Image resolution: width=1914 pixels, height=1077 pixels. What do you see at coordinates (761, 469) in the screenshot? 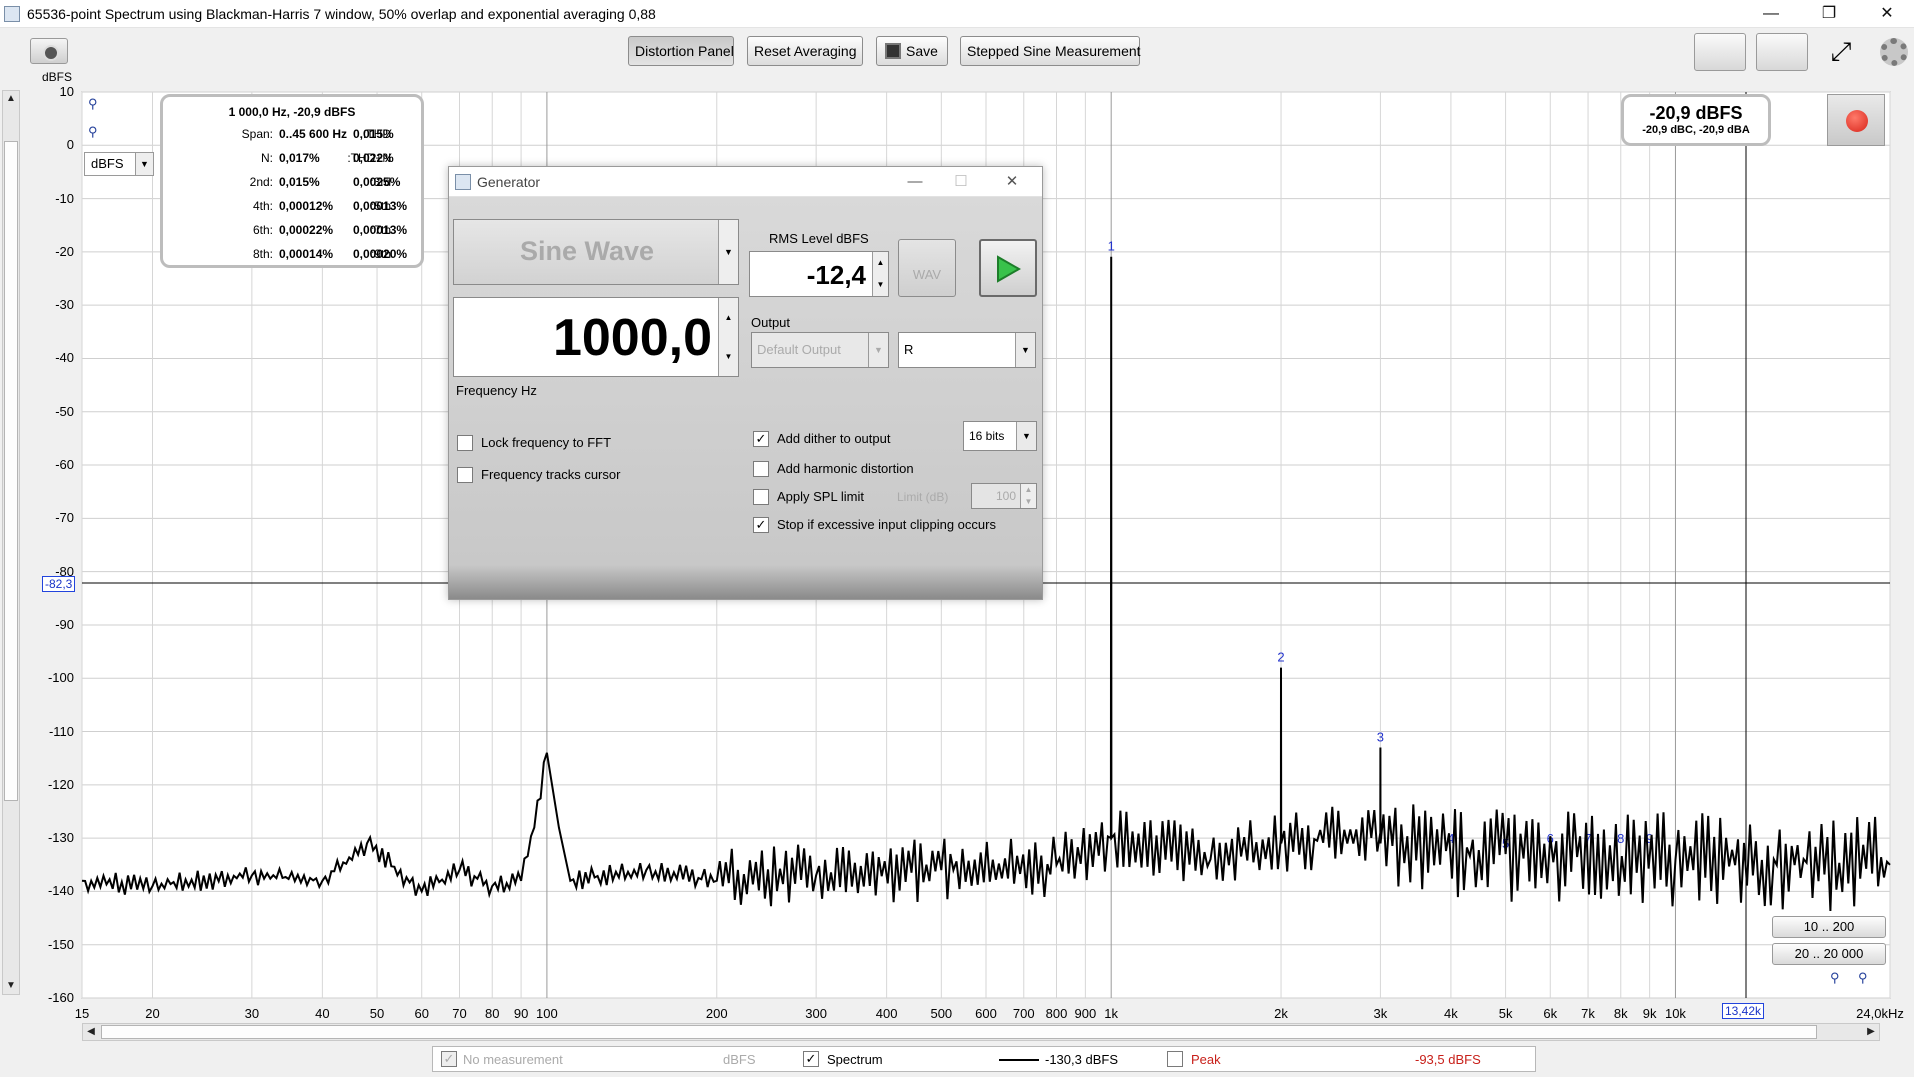
I see `add-harmonic-checkbox` at bounding box center [761, 469].